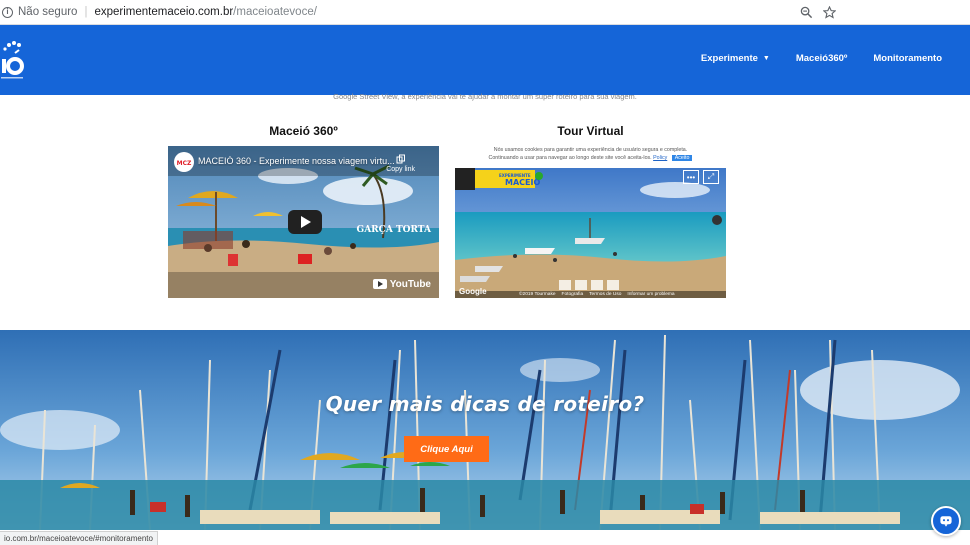 This screenshot has height=545, width=970. I want to click on site-header: Experimente ▼ Maceió360º Monitoramento, so click(485, 60).